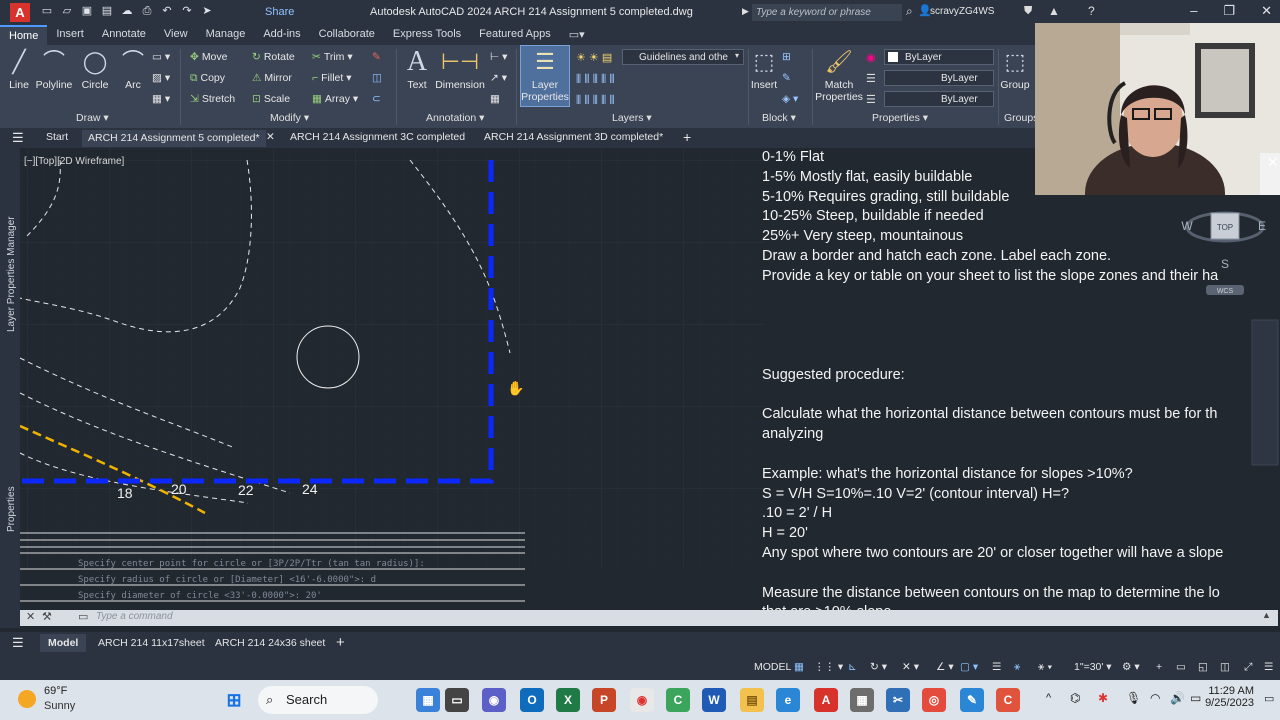 The image size is (1280, 720). Describe the element at coordinates (871, 78) in the screenshot. I see `linetype-icon: ☰` at that location.